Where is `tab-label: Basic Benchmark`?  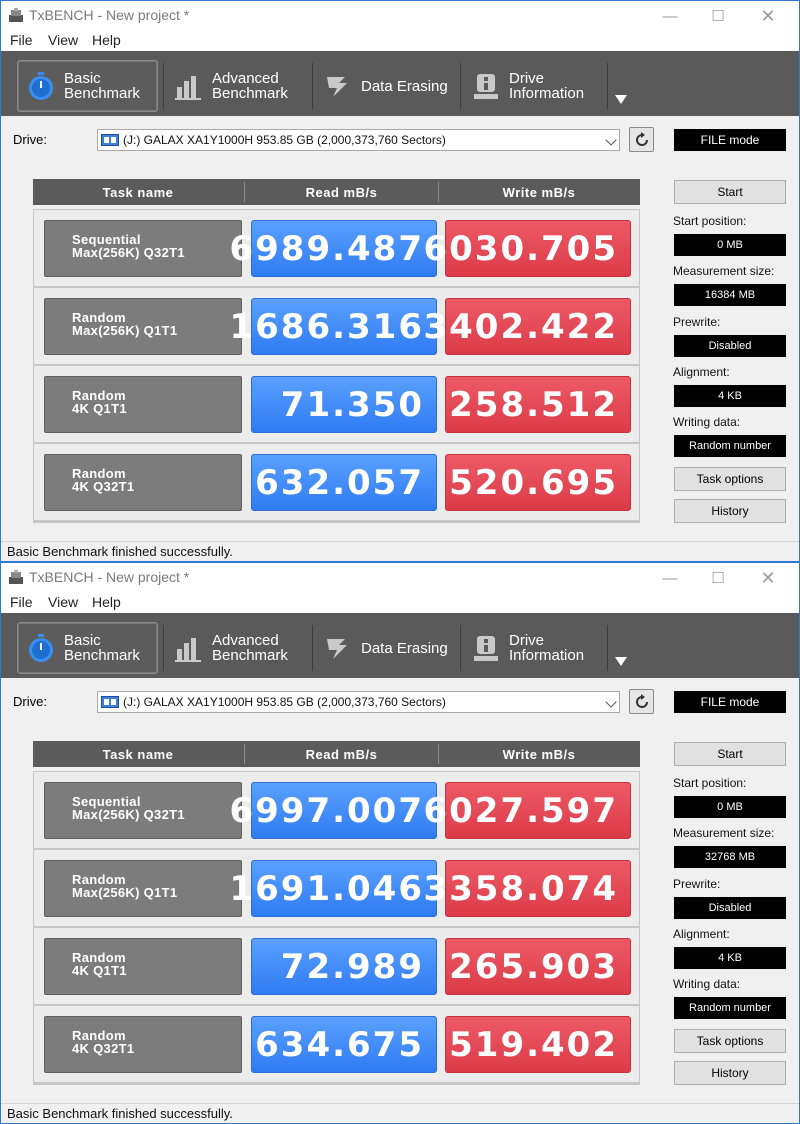 tab-label: Basic Benchmark is located at coordinates (102, 648).